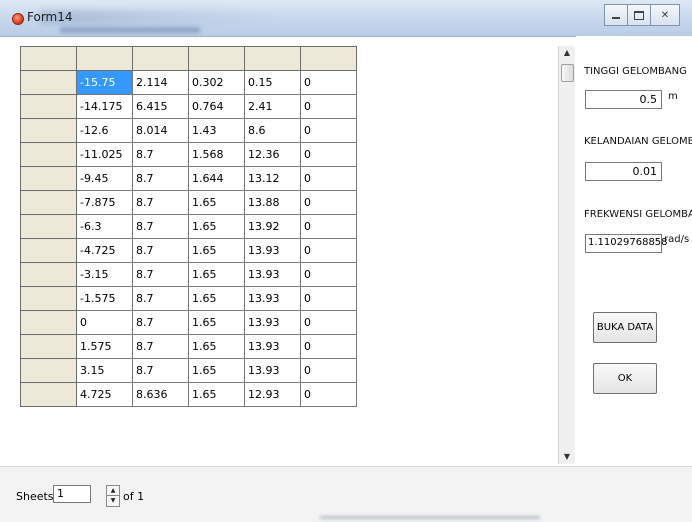  I want to click on grid-cell: 3.15, so click(104, 370).